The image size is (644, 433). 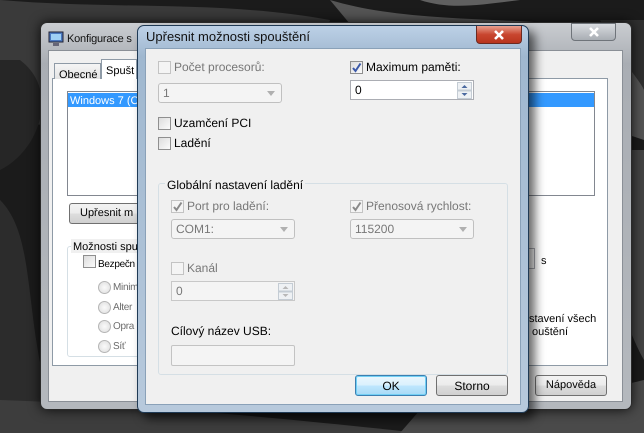 I want to click on tab: Obecné, so click(x=77, y=71).